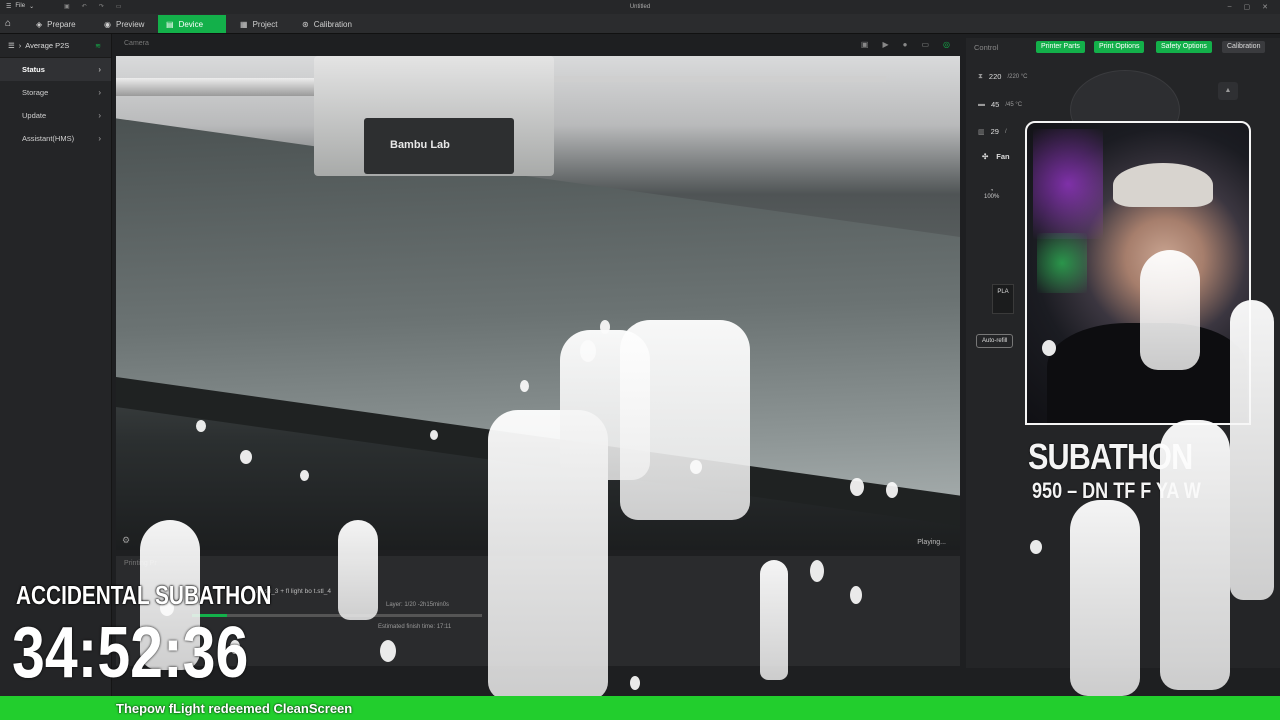 This screenshot has width=1280, height=720. Describe the element at coordinates (265, 24) in the screenshot. I see `tab-label: Project` at that location.